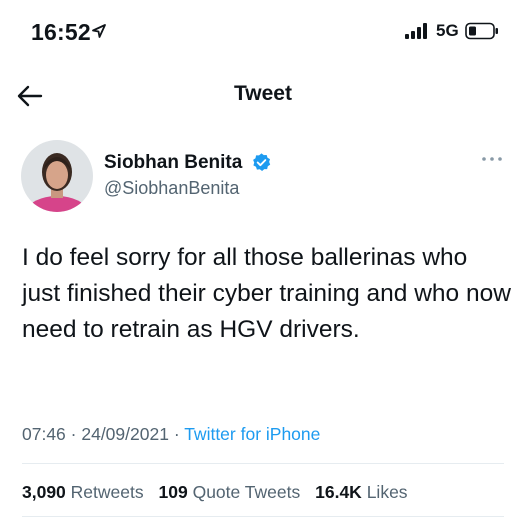 This screenshot has width=526, height=532. What do you see at coordinates (171, 188) in the screenshot?
I see `author-handle: @SiobhanBenita` at bounding box center [171, 188].